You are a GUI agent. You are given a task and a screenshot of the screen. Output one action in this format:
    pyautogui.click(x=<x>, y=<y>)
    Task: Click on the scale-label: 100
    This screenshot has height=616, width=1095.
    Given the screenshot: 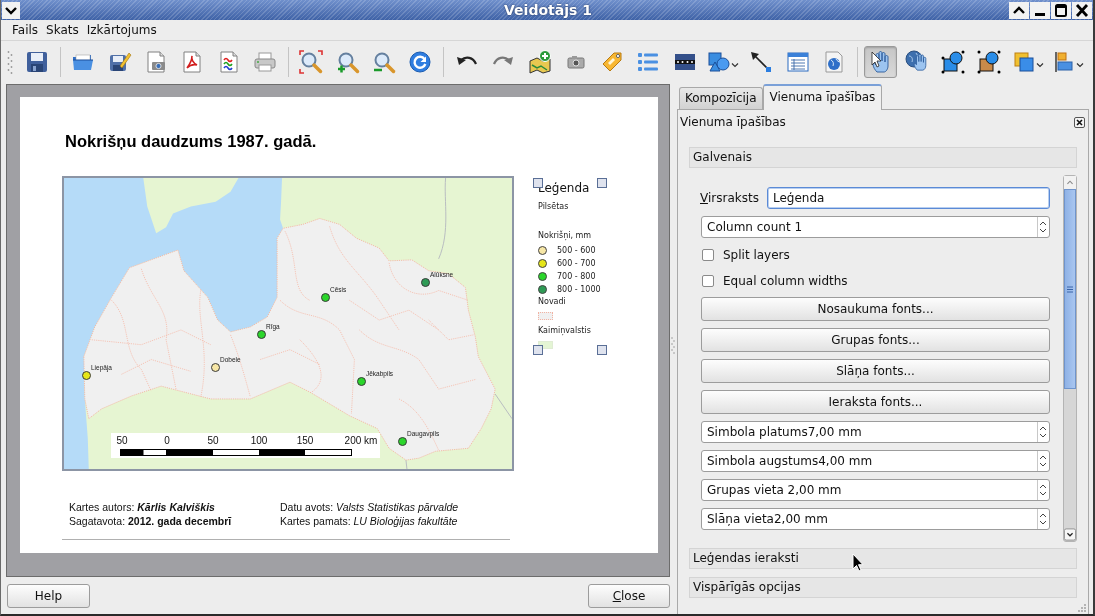 What is the action you would take?
    pyautogui.click(x=259, y=441)
    